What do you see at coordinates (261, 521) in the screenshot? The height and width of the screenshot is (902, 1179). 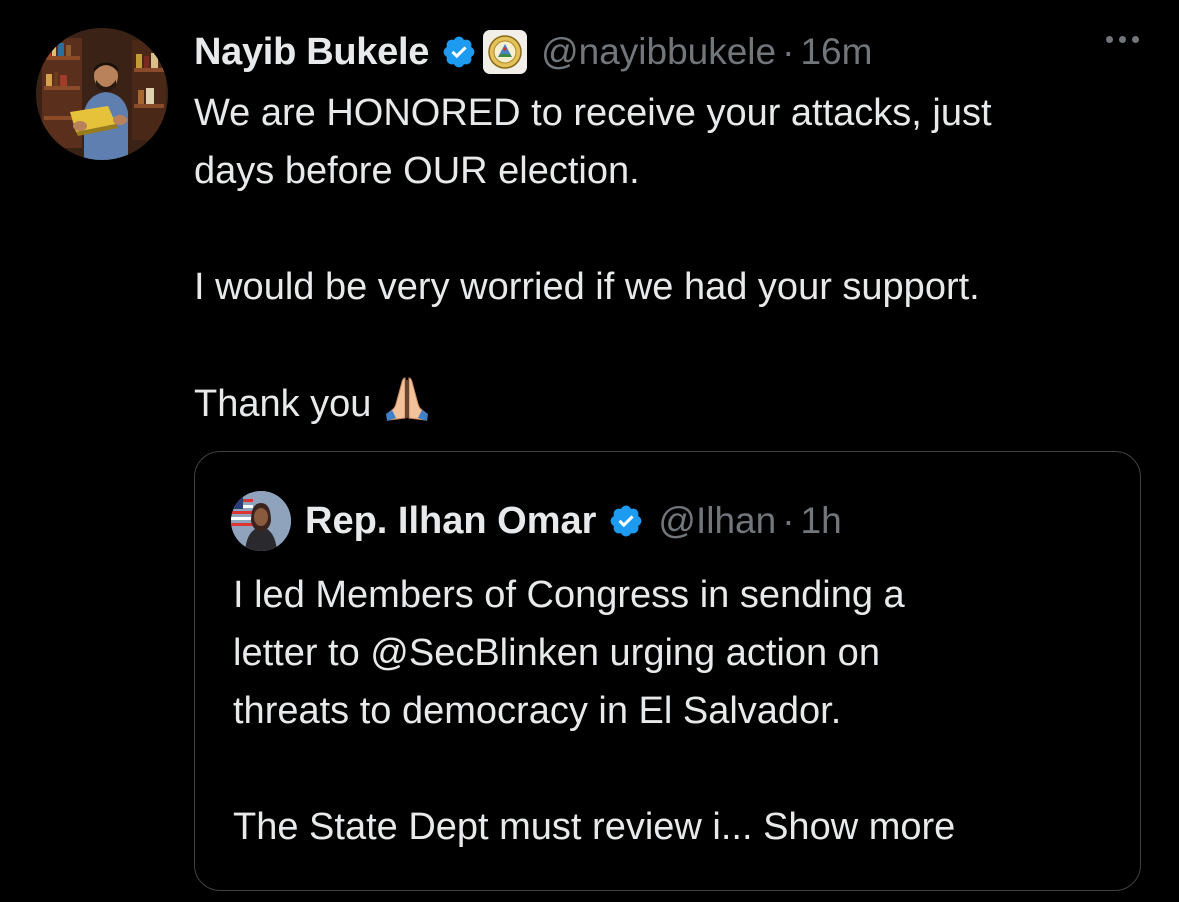 I see `quoted-author-avatar` at bounding box center [261, 521].